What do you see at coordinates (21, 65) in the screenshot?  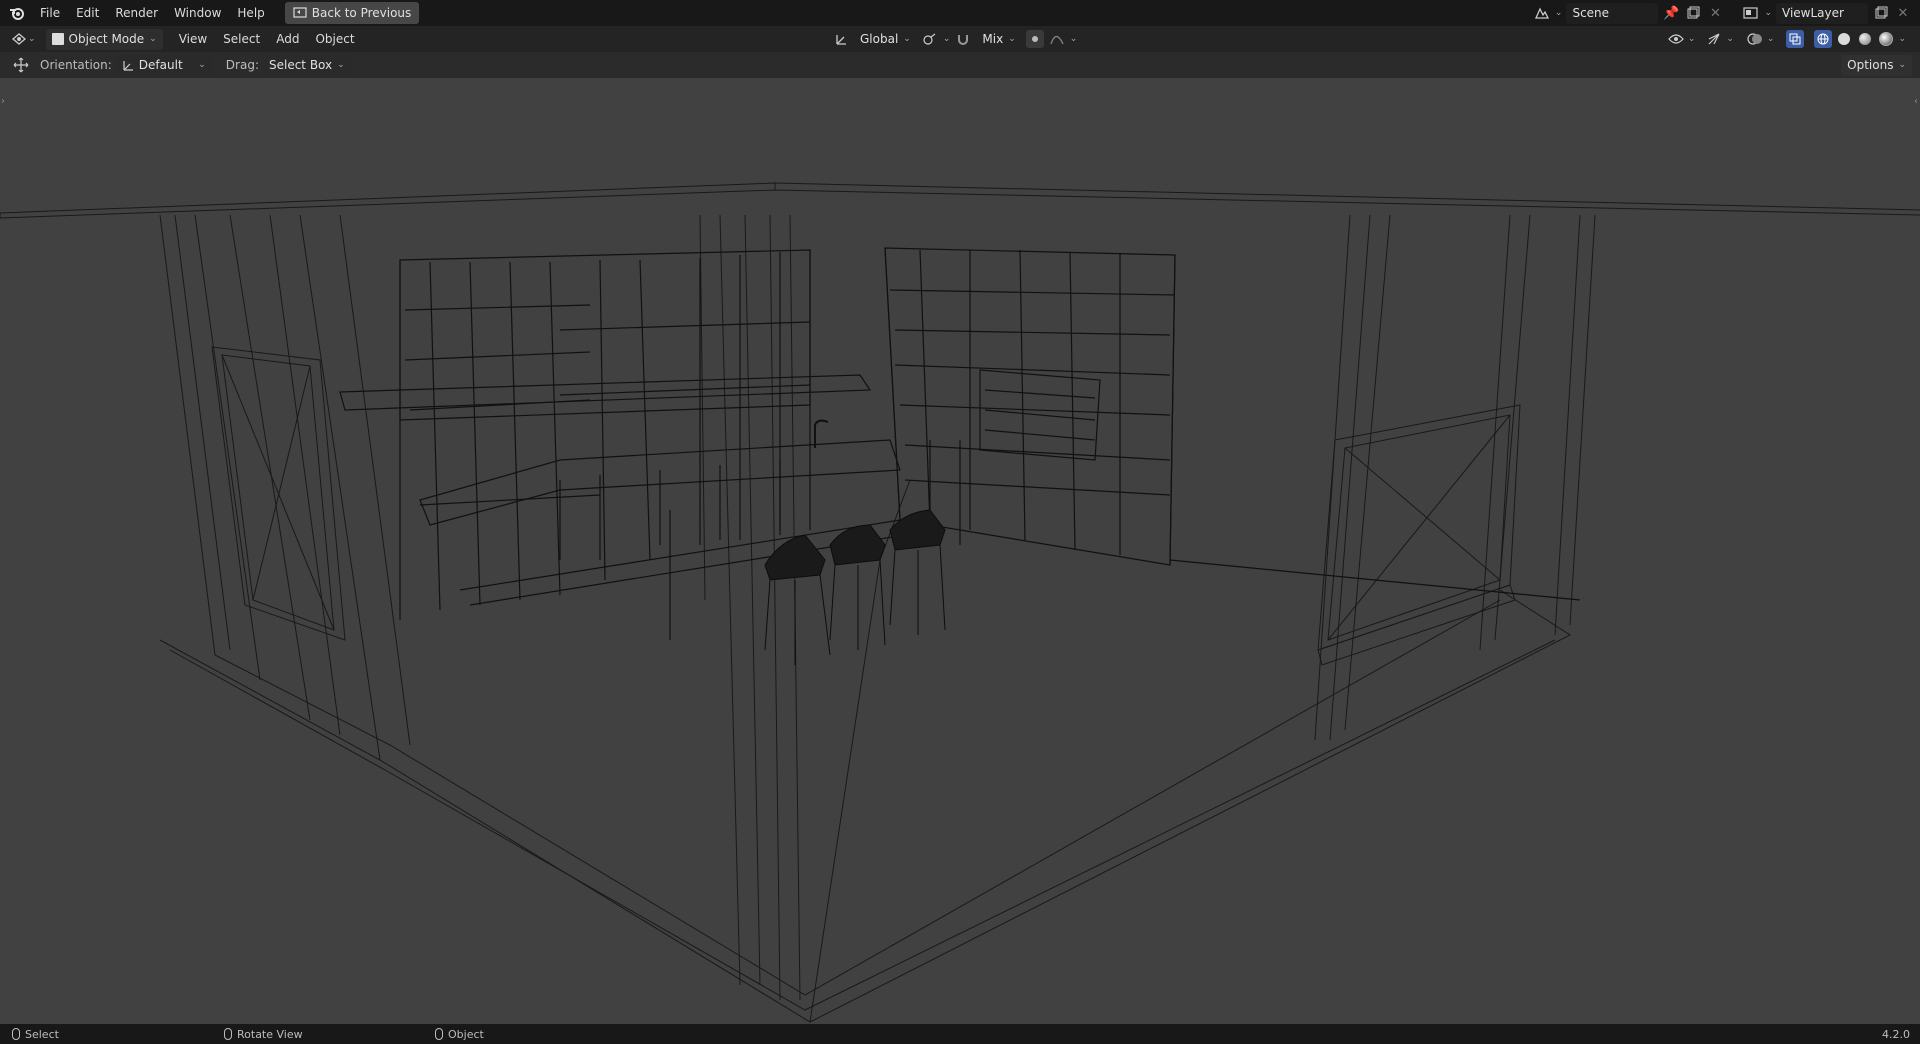 I see `move-tool-icon` at bounding box center [21, 65].